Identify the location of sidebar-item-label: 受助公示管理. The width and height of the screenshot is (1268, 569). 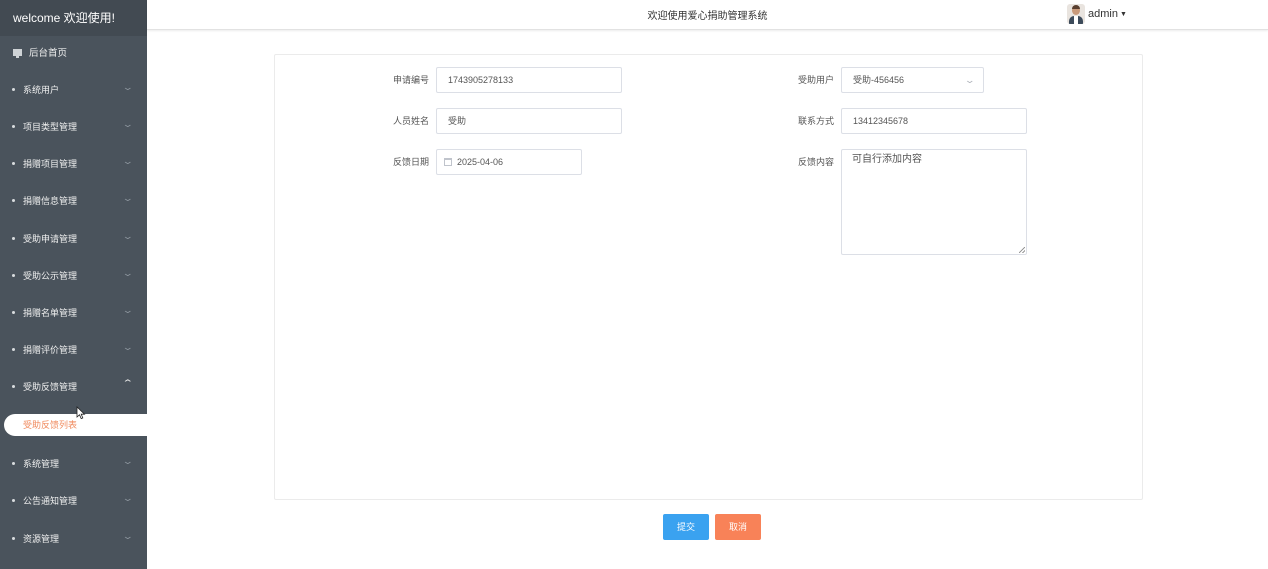
(50, 275).